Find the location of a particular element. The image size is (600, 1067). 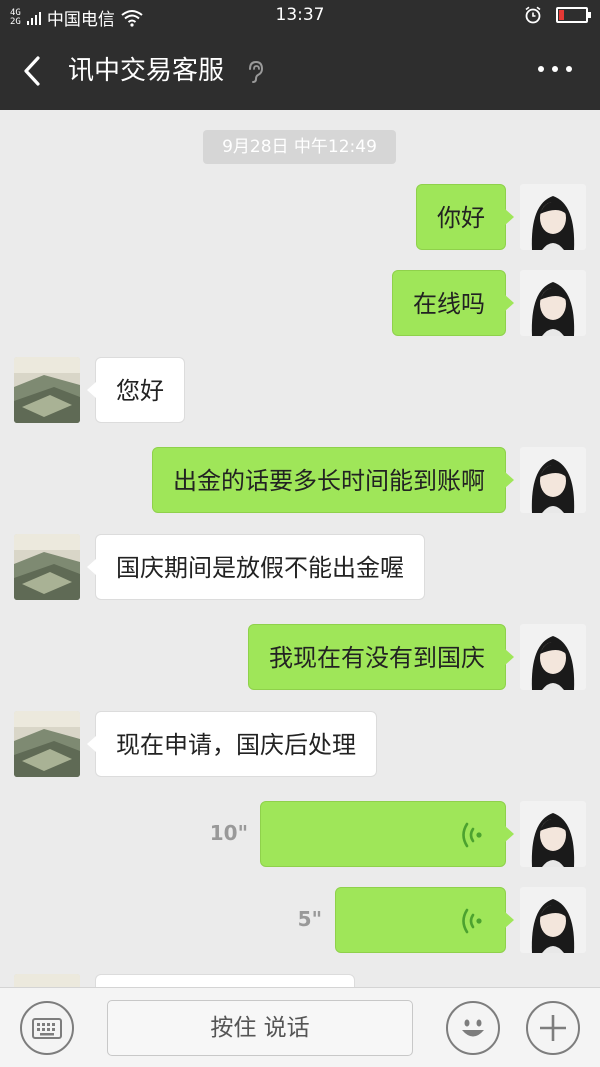

battery-icon is located at coordinates (573, 15).